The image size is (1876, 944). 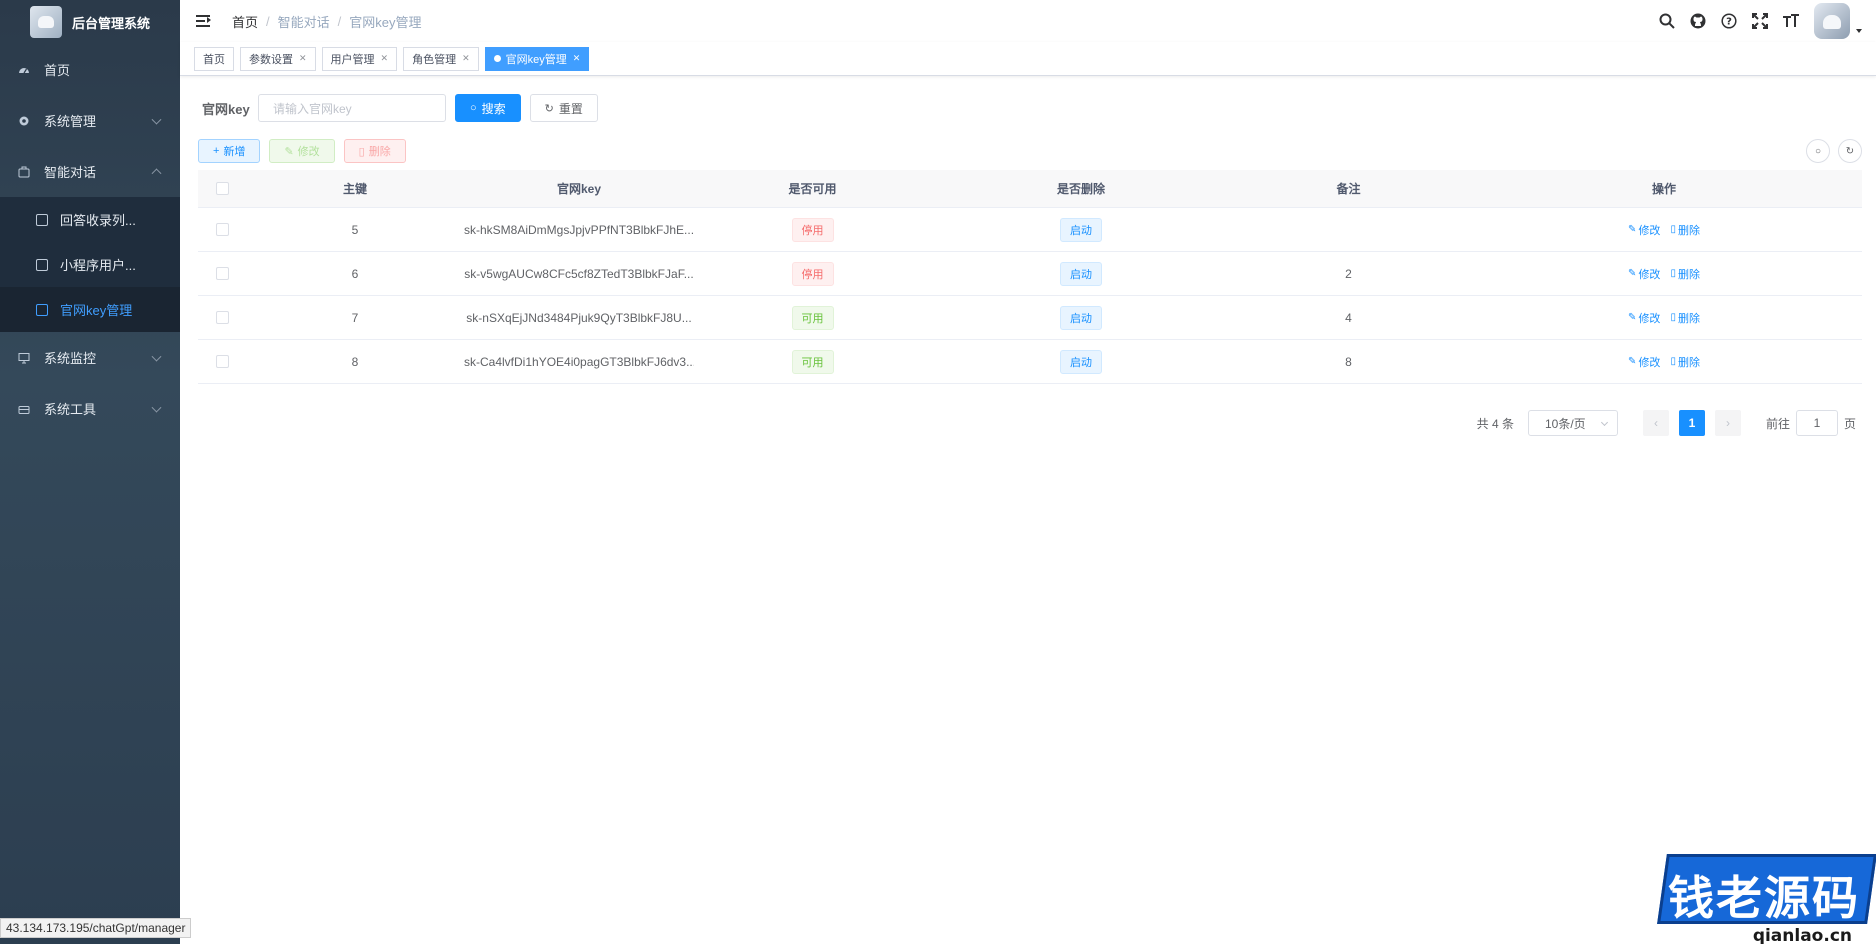 What do you see at coordinates (214, 58) in the screenshot?
I see `tag-home: 首页` at bounding box center [214, 58].